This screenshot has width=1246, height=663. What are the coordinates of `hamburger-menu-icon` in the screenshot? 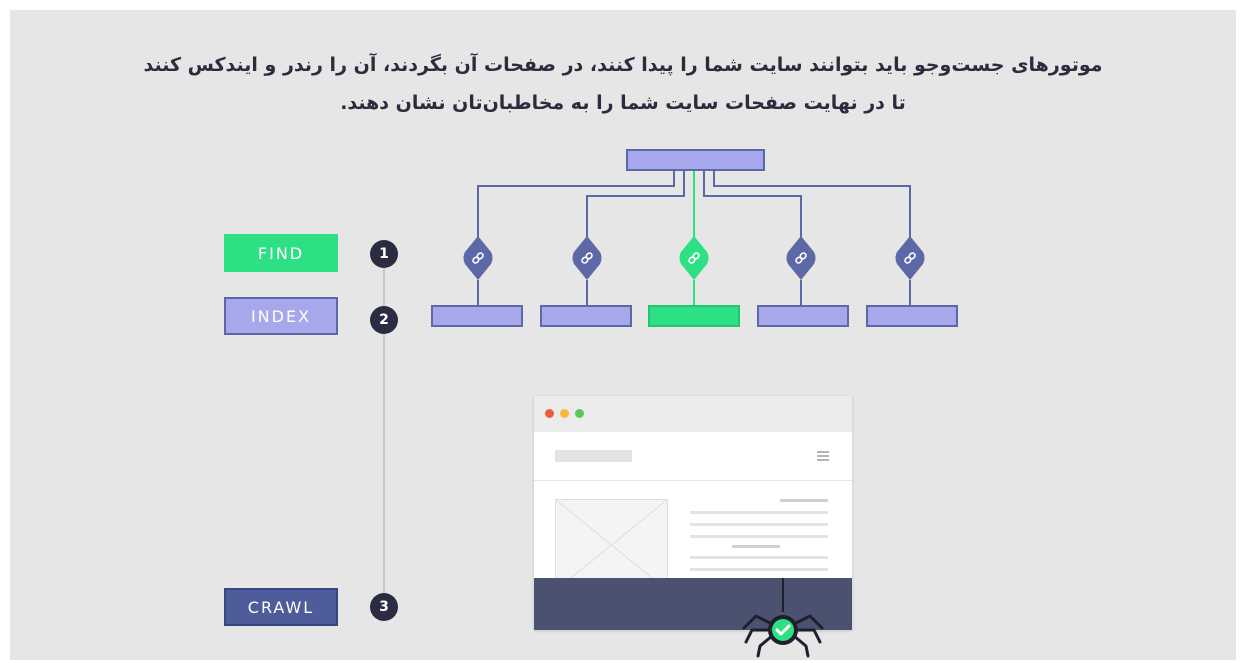 It's located at (823, 457).